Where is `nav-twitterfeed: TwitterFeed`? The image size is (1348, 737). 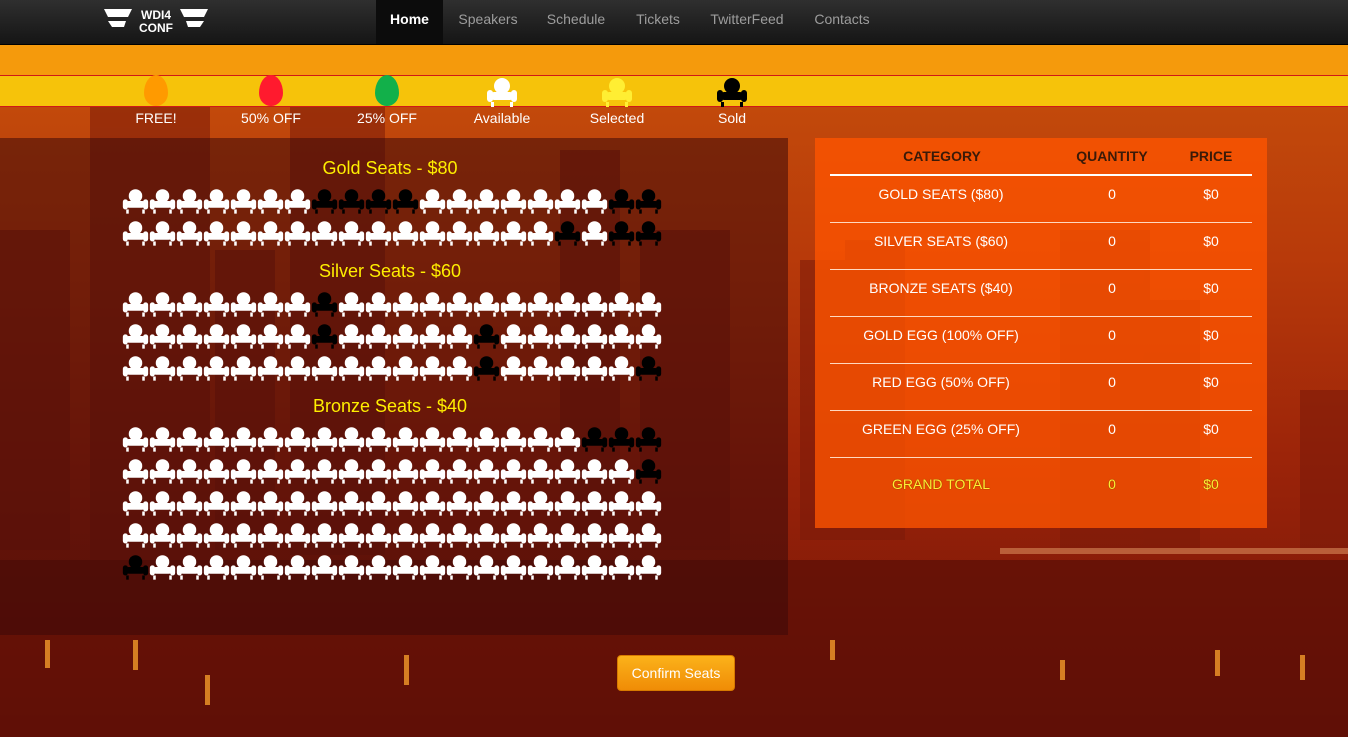
nav-twitterfeed: TwitterFeed is located at coordinates (747, 22).